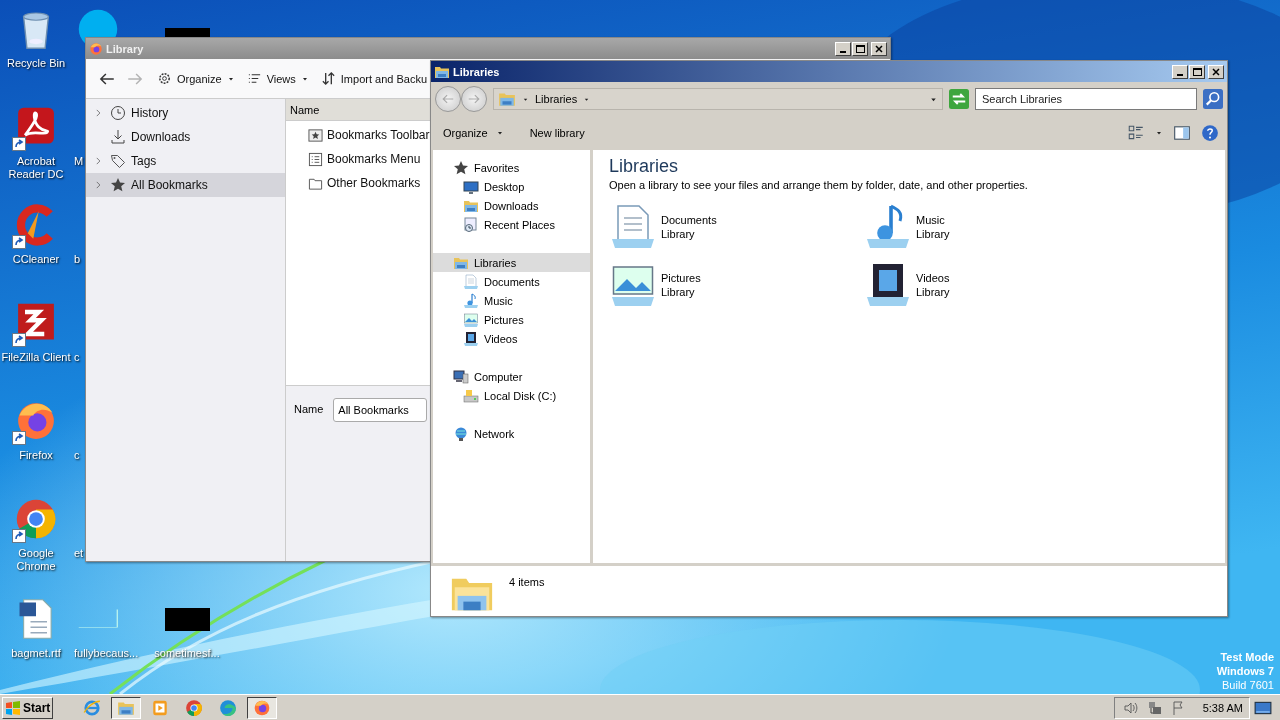 The image size is (1280, 720). What do you see at coordinates (77, 357) in the screenshot?
I see `desktop-icon-label: c` at bounding box center [77, 357].